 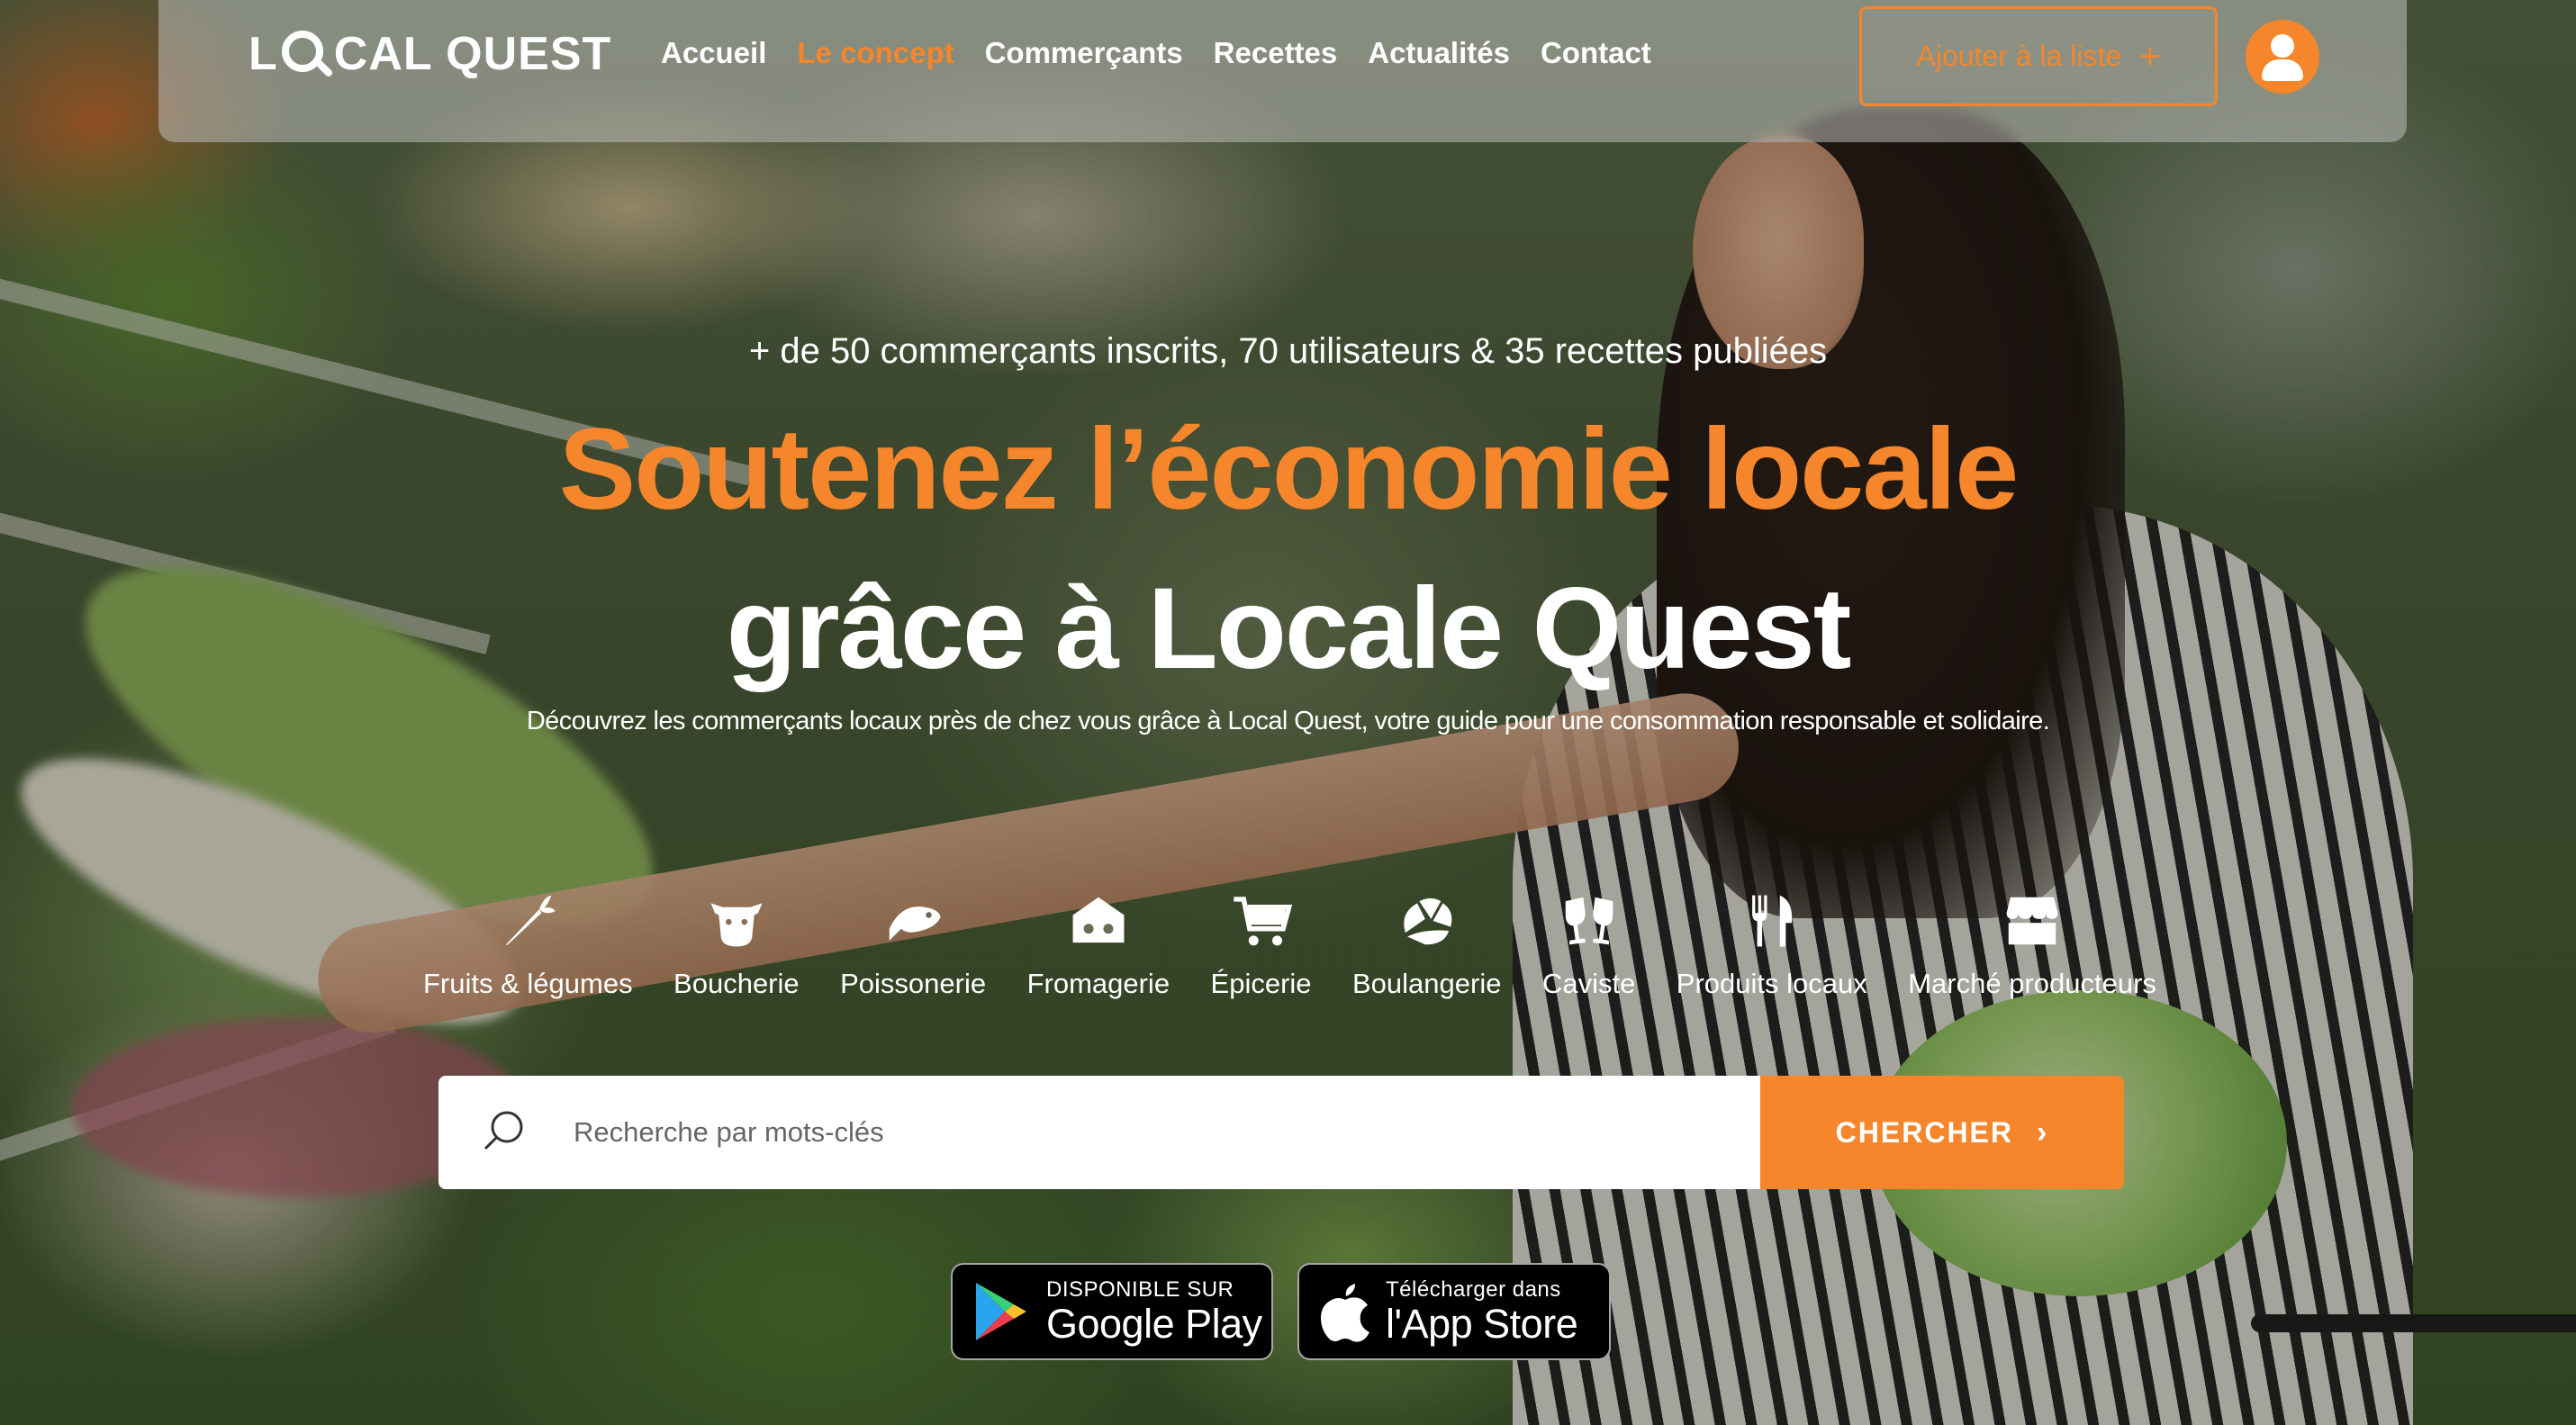 What do you see at coordinates (2032, 983) in the screenshot?
I see `category-label: Marché producteurs` at bounding box center [2032, 983].